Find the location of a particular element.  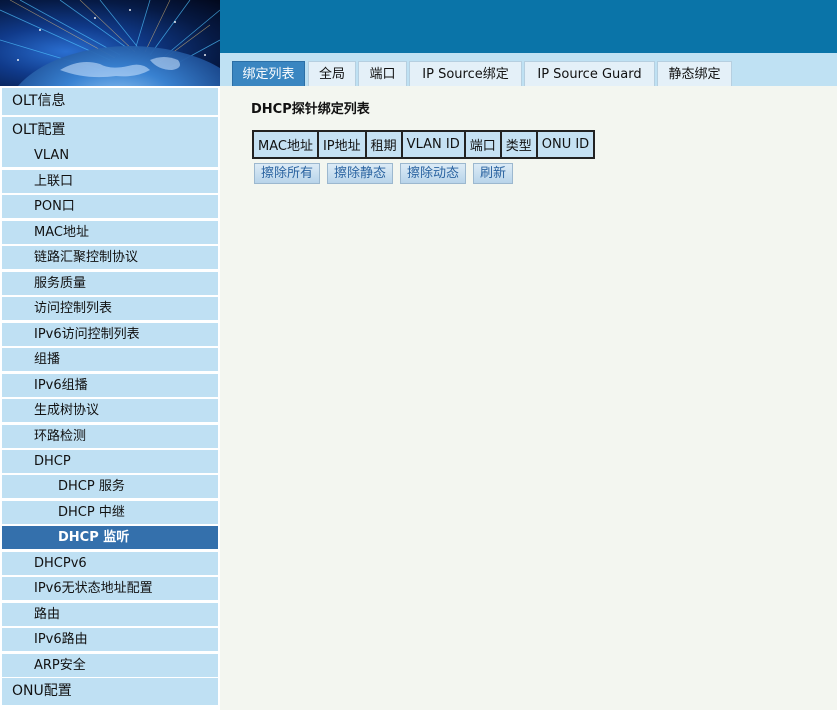

column-header-ip: IP地址 is located at coordinates (341, 144).